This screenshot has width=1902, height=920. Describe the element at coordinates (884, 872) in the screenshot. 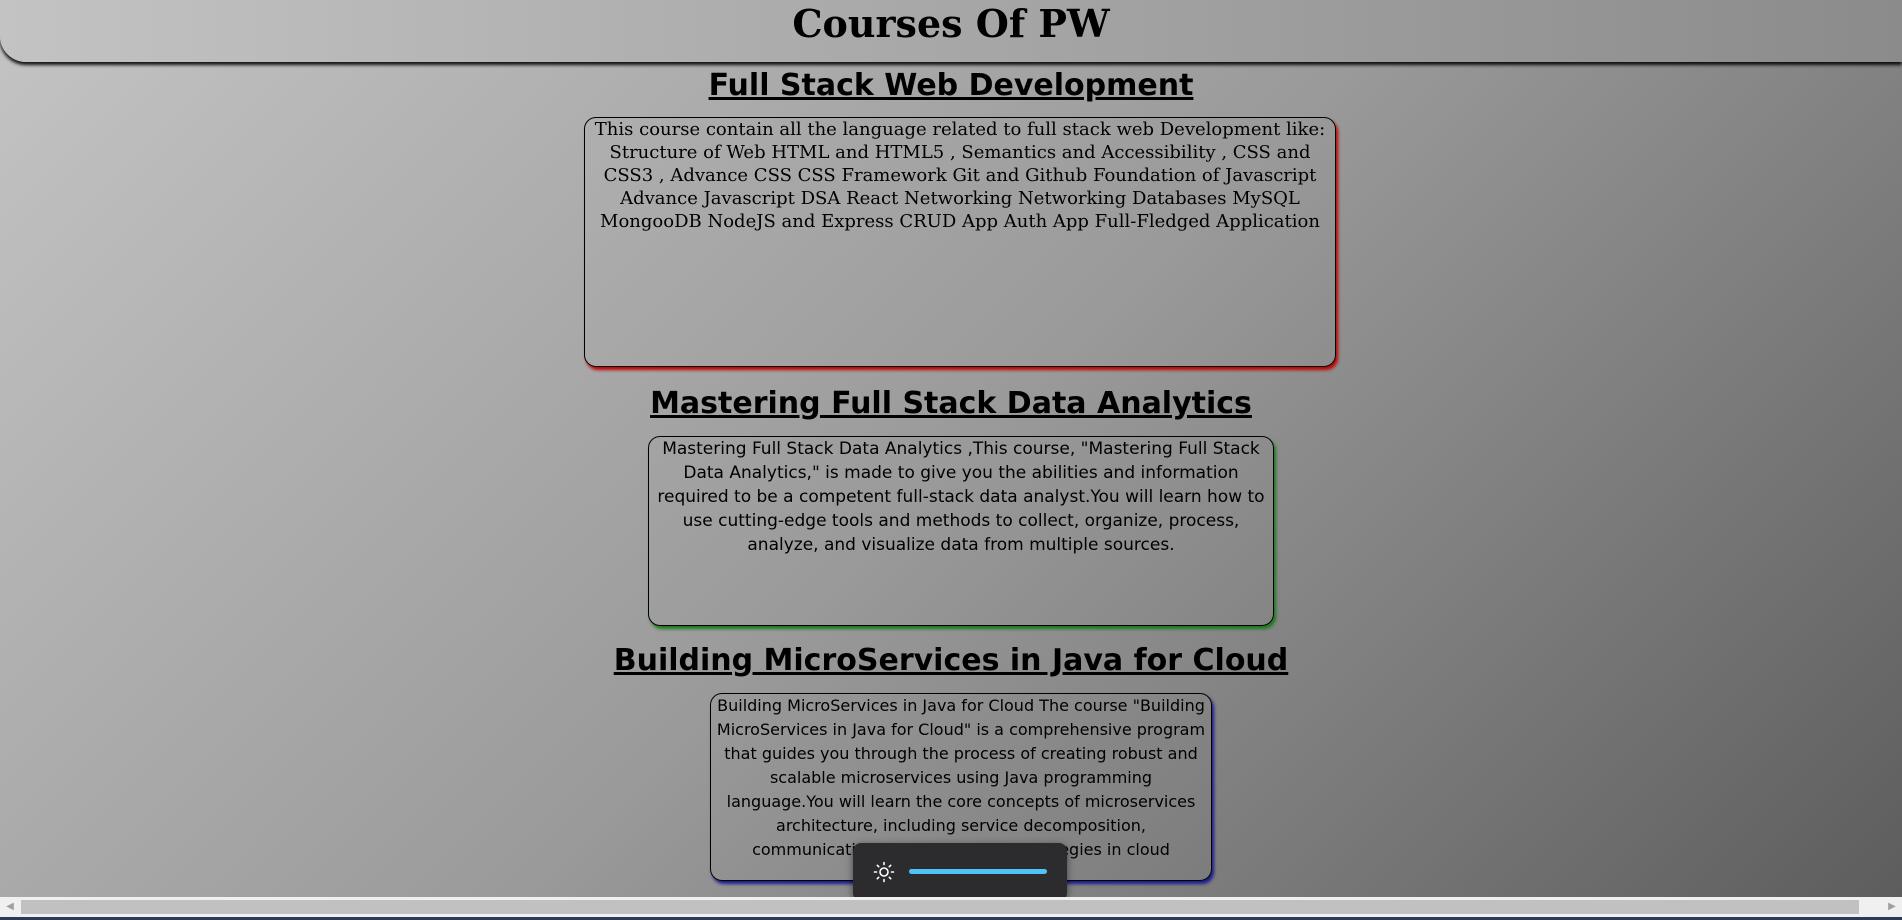

I see `sun-icon` at that location.